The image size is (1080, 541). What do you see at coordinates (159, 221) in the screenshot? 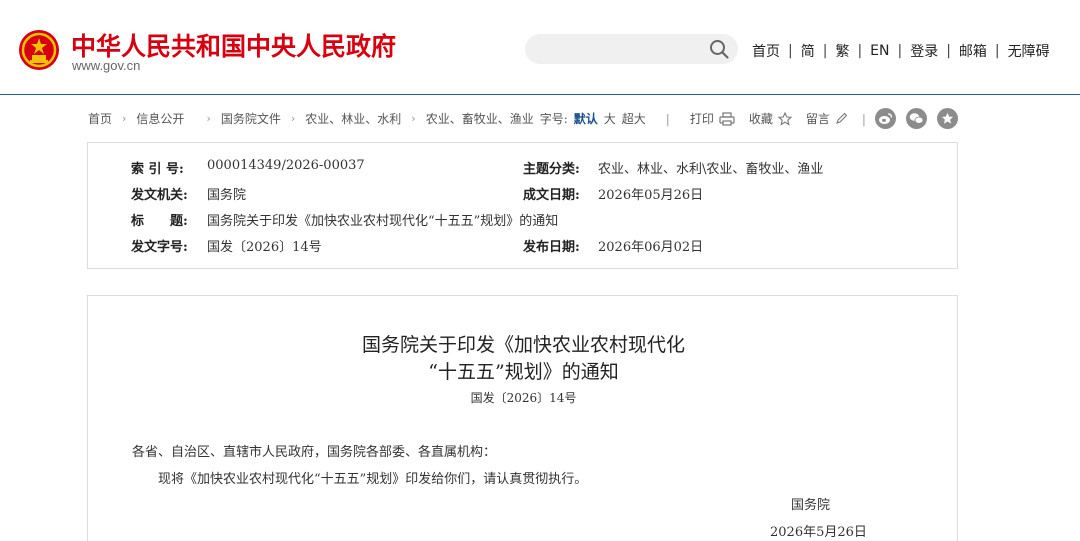
I see `title-label: 标 题:` at bounding box center [159, 221].